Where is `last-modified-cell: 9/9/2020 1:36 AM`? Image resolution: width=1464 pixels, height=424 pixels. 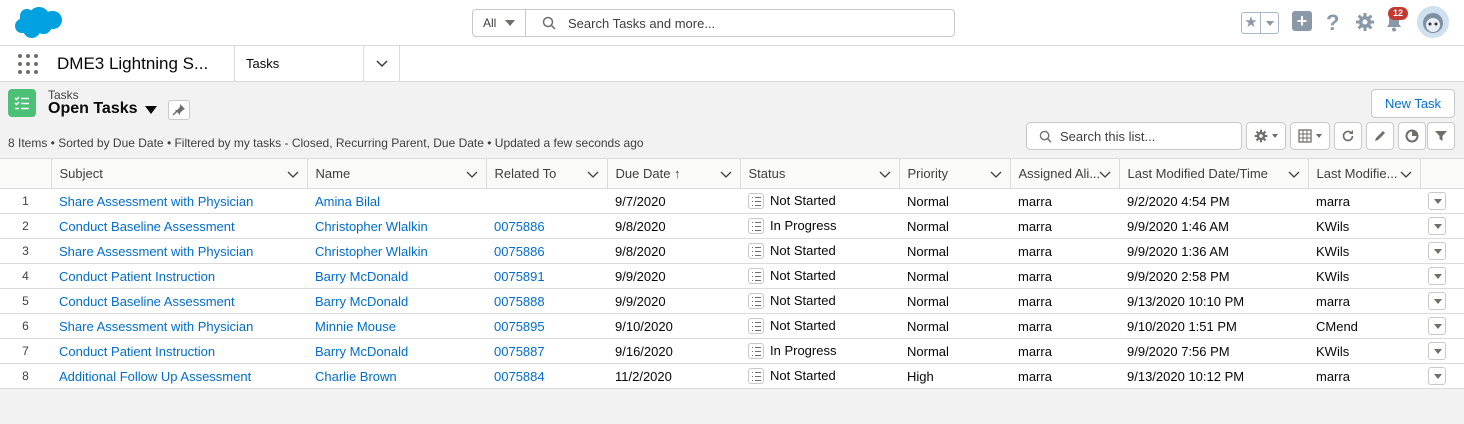 last-modified-cell: 9/9/2020 1:36 AM is located at coordinates (1178, 251).